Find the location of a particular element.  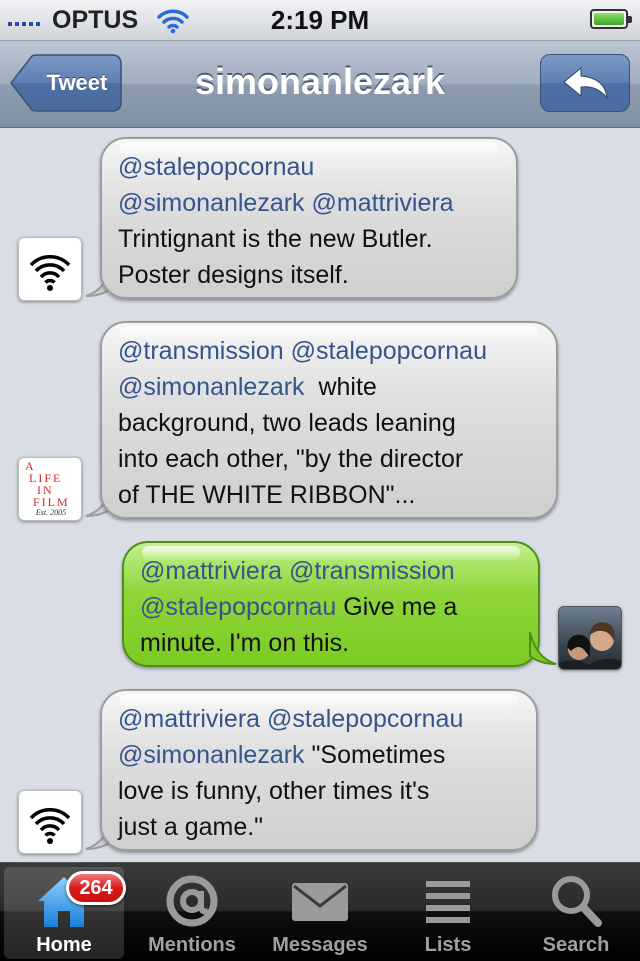

battery-level-fill is located at coordinates (609, 19).